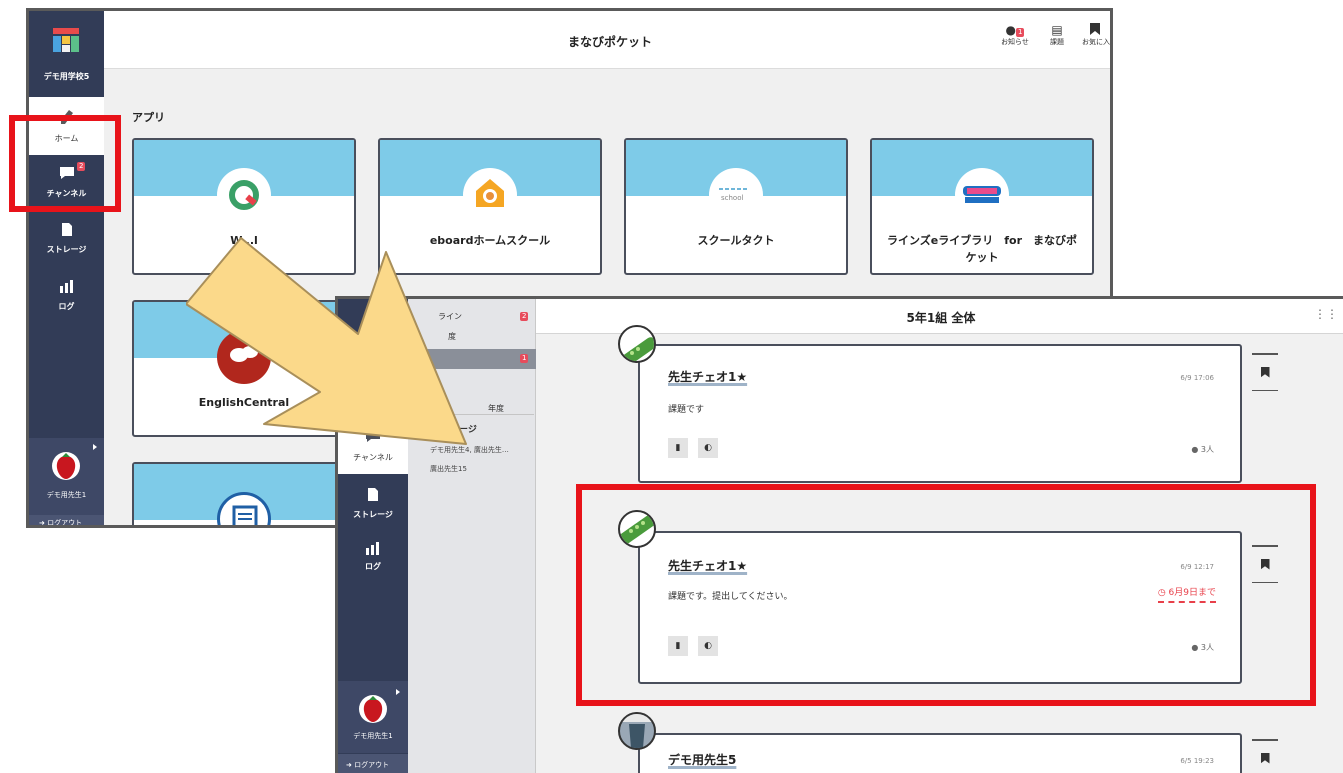 The image size is (1343, 773). I want to click on post-date: 6/5 19:23, so click(1197, 761).